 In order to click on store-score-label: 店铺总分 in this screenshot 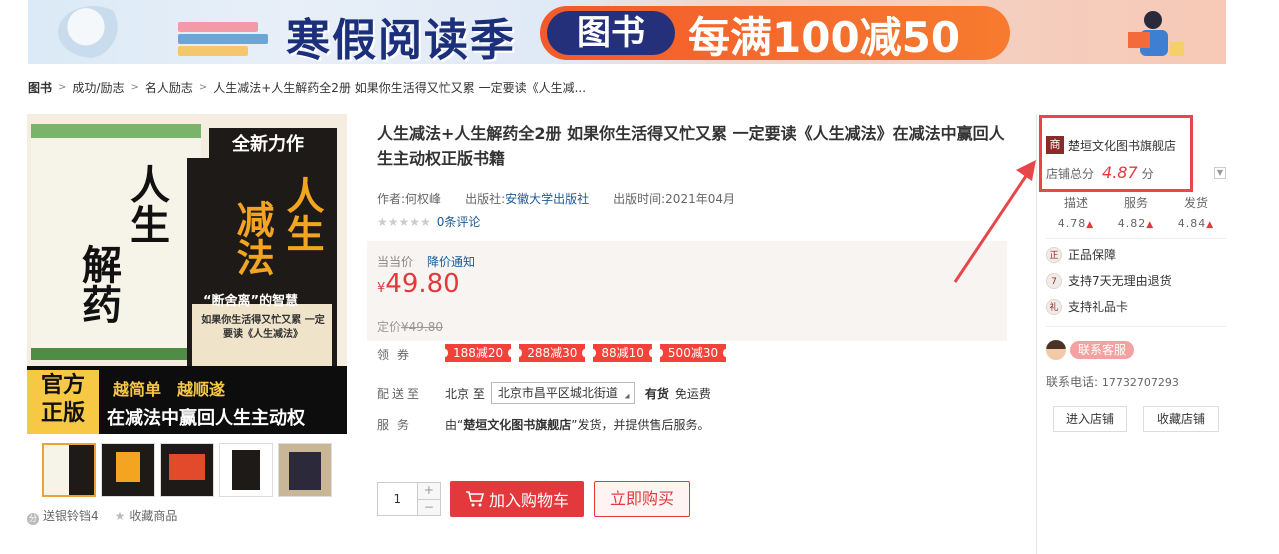, I will do `click(1070, 174)`.